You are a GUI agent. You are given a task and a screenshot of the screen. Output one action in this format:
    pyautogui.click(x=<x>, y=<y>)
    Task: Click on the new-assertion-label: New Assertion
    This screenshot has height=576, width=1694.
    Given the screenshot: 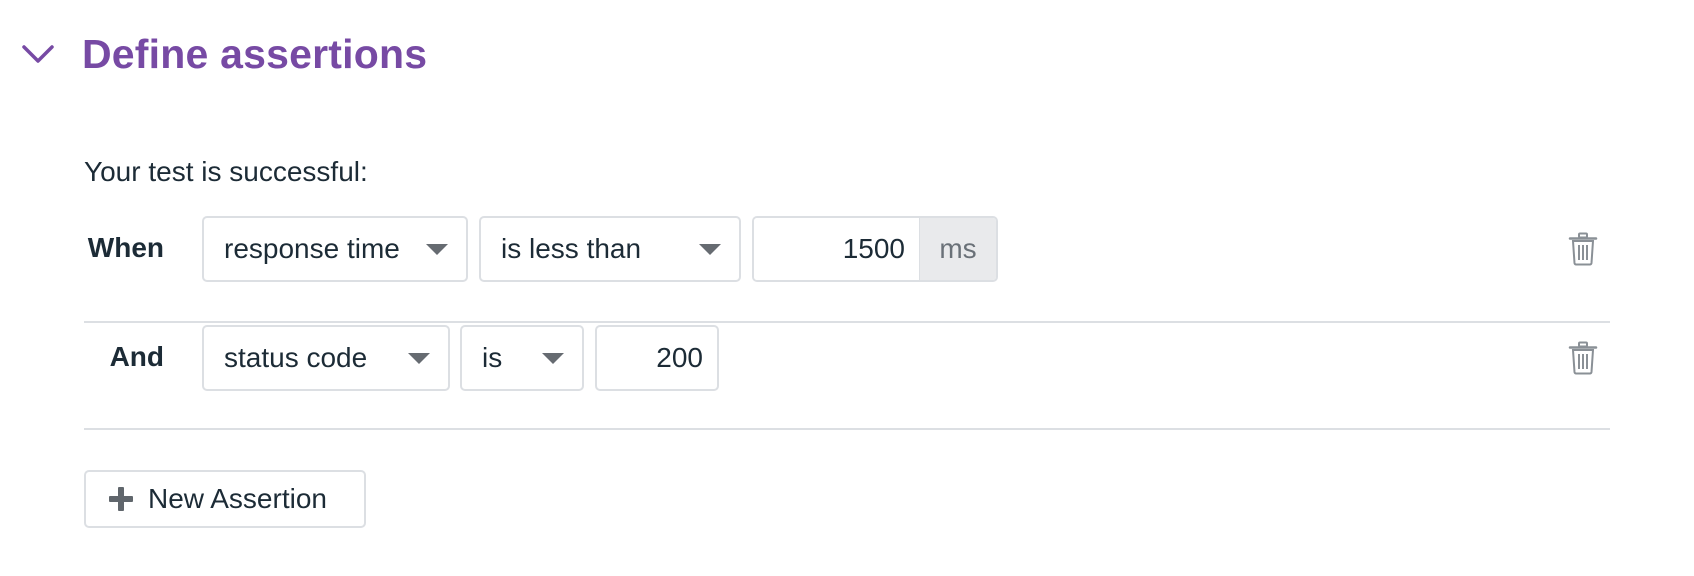 What is the action you would take?
    pyautogui.click(x=237, y=498)
    